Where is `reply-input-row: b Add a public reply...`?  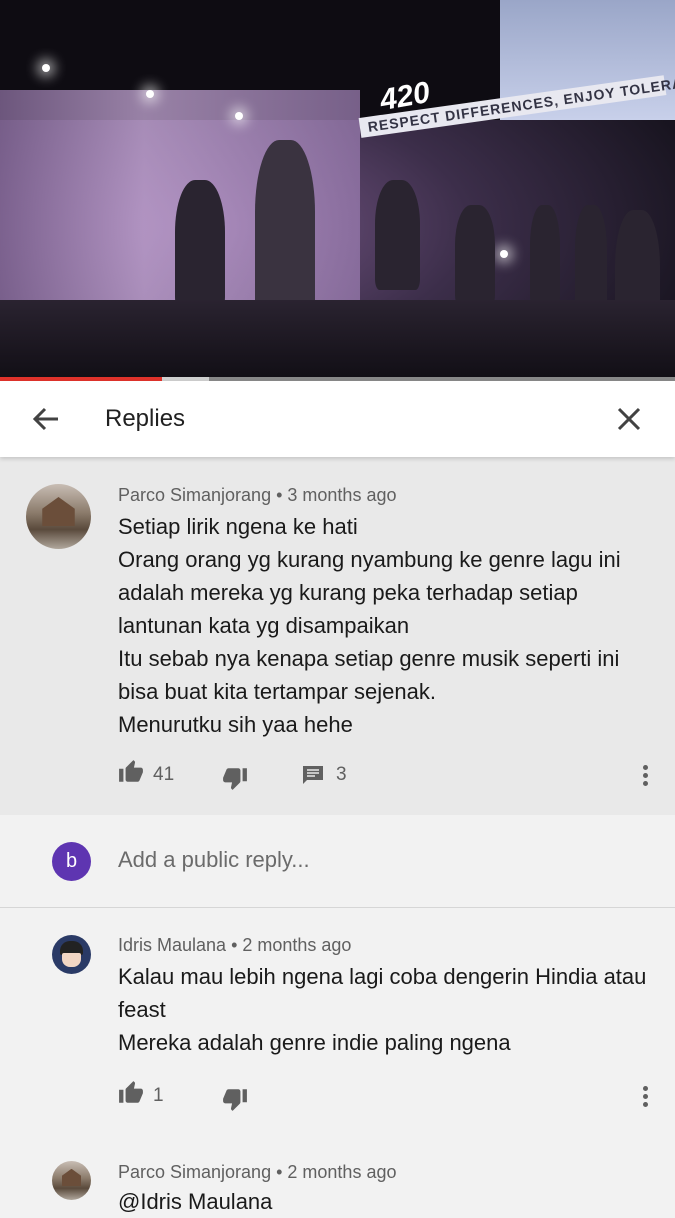
reply-input-row: b Add a public reply... is located at coordinates (337, 861).